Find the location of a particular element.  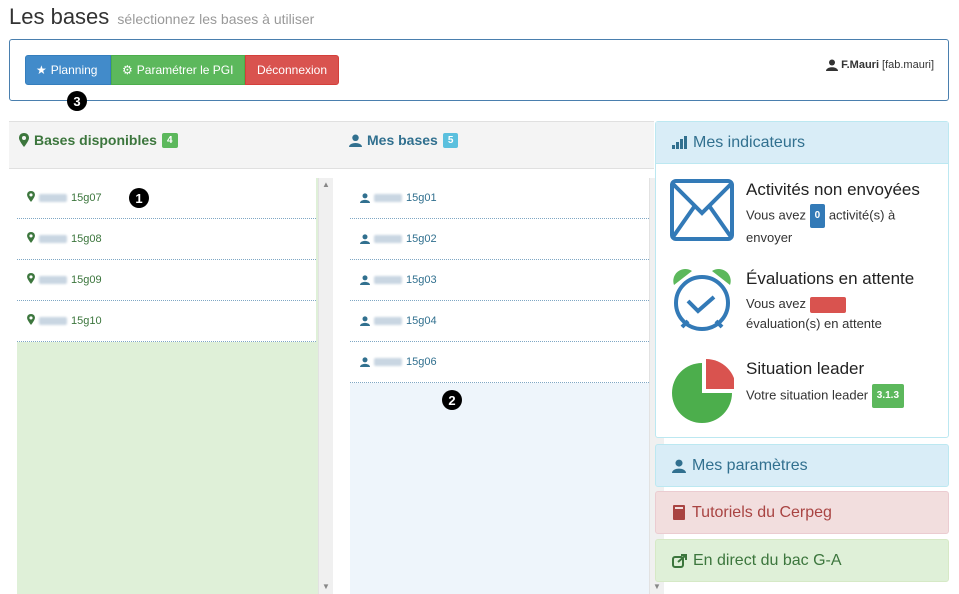

activities-title: Activités non envoyées is located at coordinates (833, 189).